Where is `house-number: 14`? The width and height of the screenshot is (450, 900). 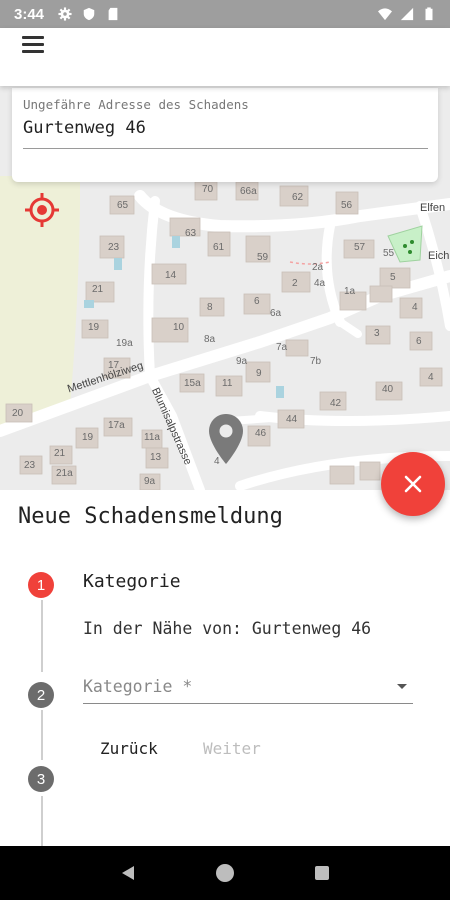
house-number: 14 is located at coordinates (171, 275).